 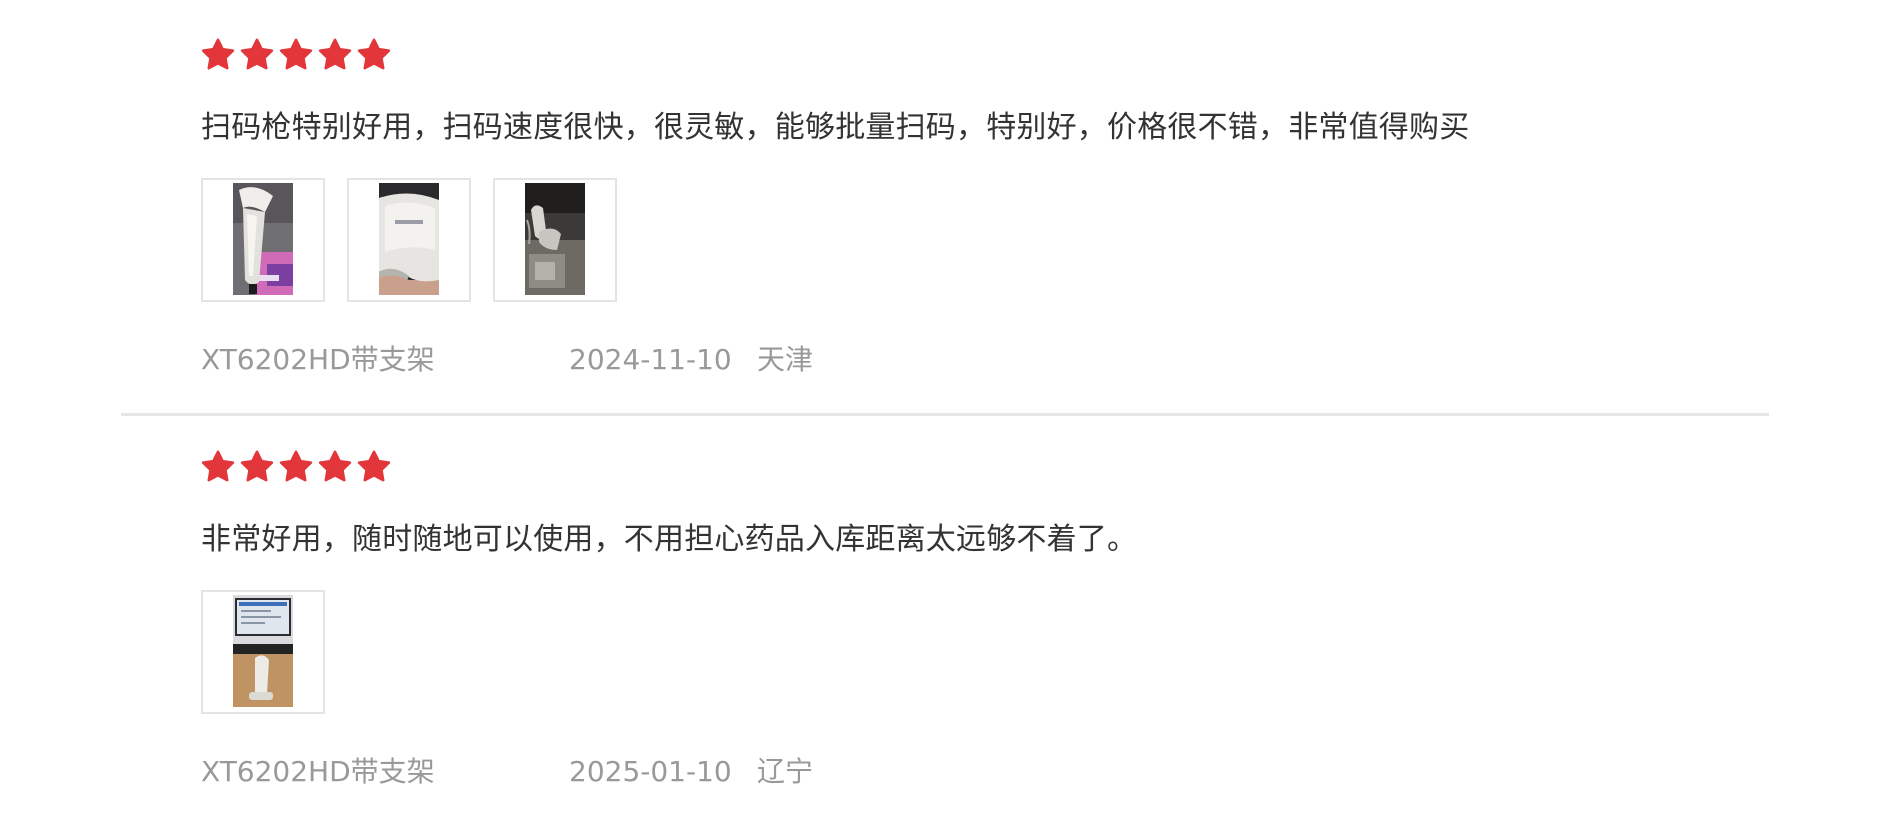 What do you see at coordinates (650, 771) in the screenshot?
I see `review-date: 2025-01-10` at bounding box center [650, 771].